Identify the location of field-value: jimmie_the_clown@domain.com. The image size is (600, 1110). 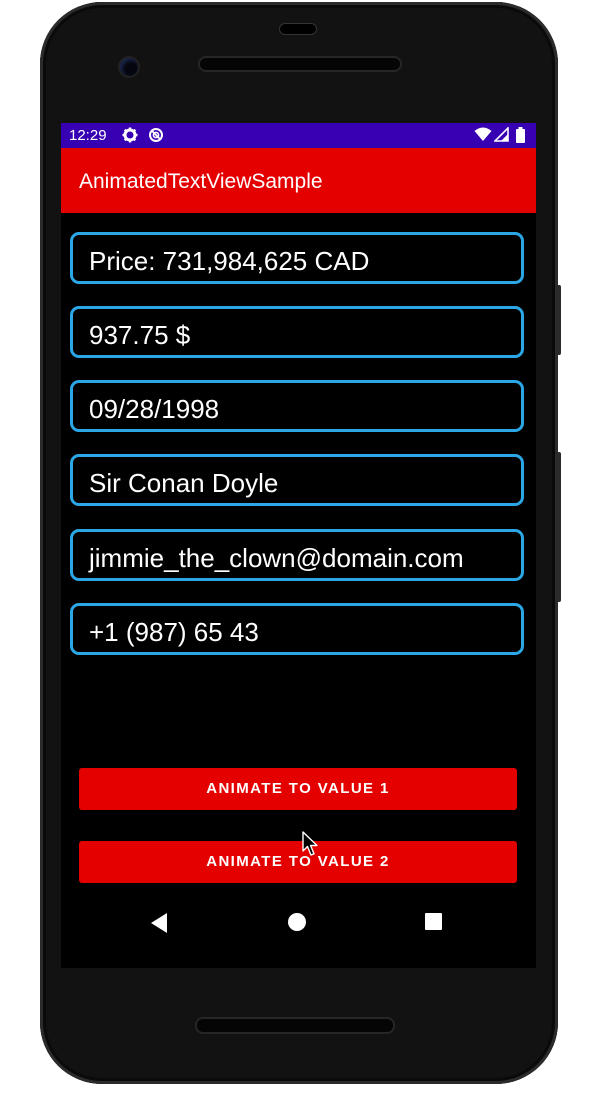
(276, 558).